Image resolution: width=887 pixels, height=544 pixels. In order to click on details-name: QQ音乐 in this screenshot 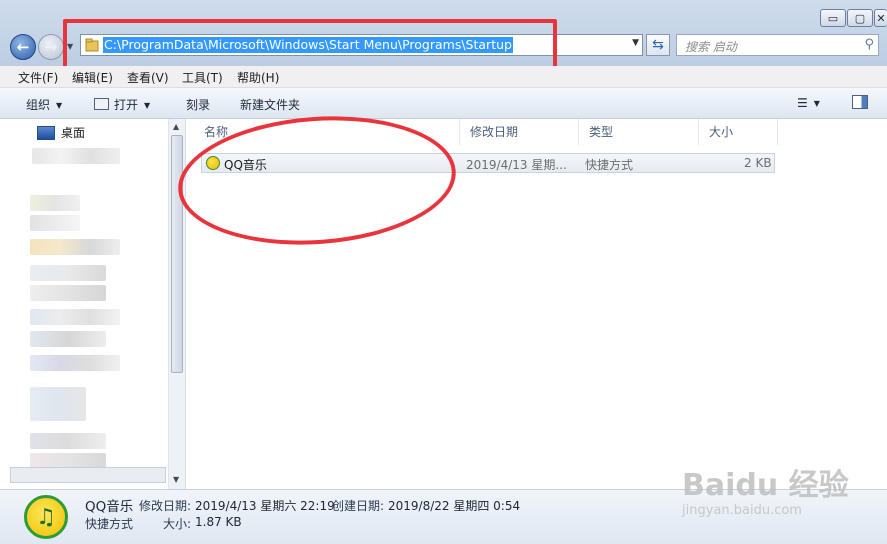, I will do `click(109, 507)`.